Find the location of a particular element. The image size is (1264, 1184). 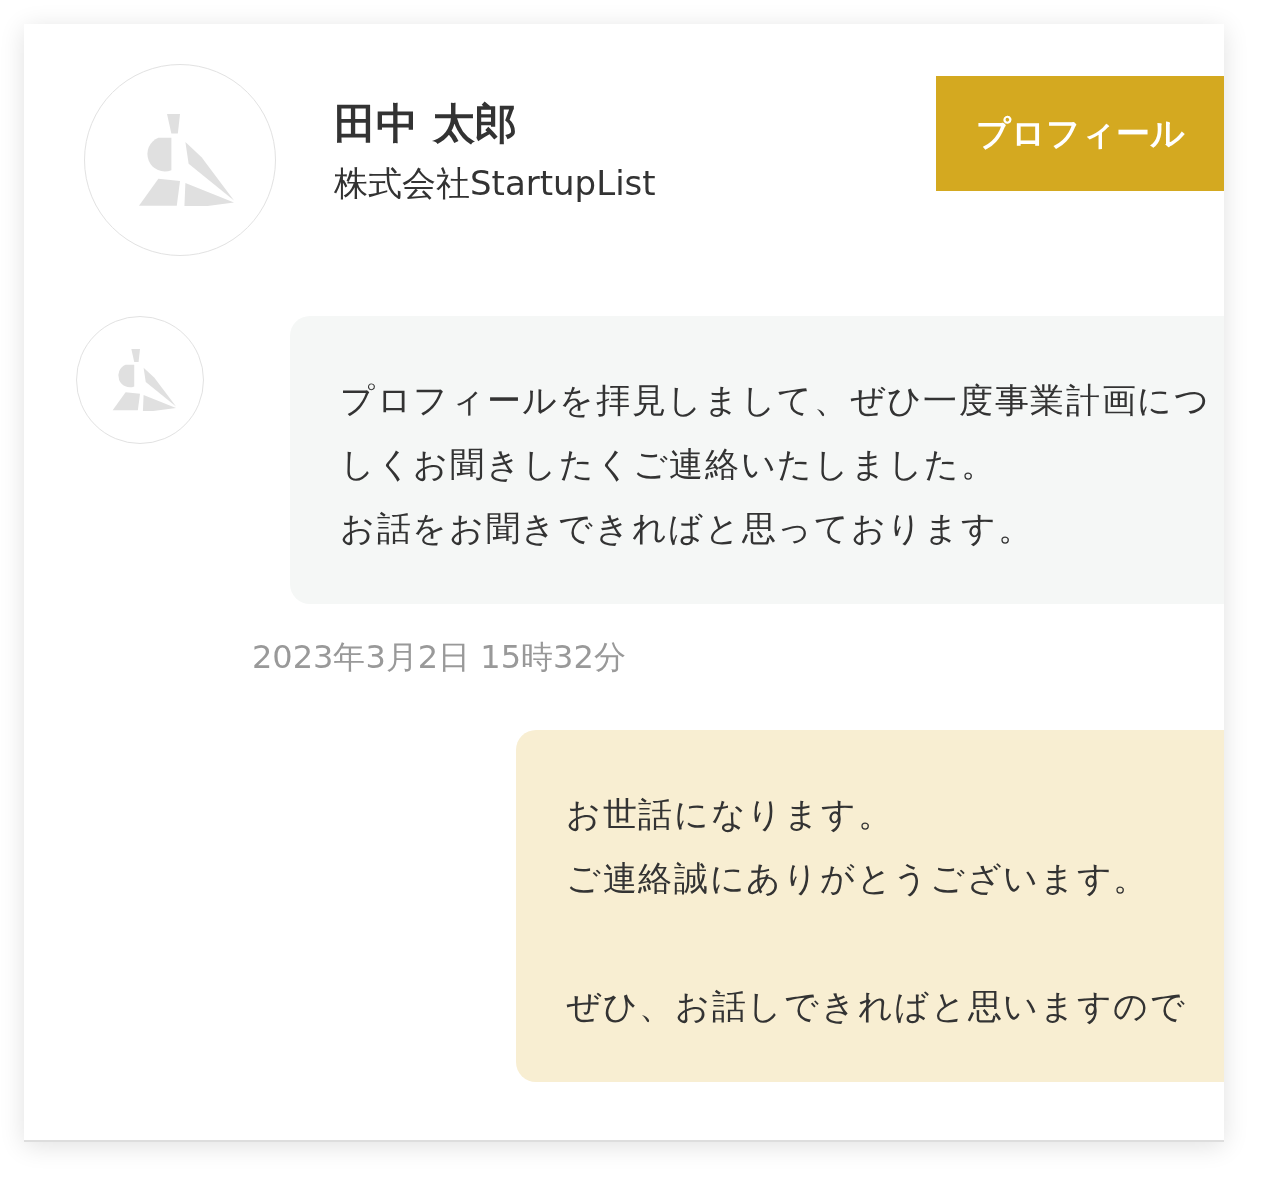

user-name: 田中 太郎 is located at coordinates (426, 124).